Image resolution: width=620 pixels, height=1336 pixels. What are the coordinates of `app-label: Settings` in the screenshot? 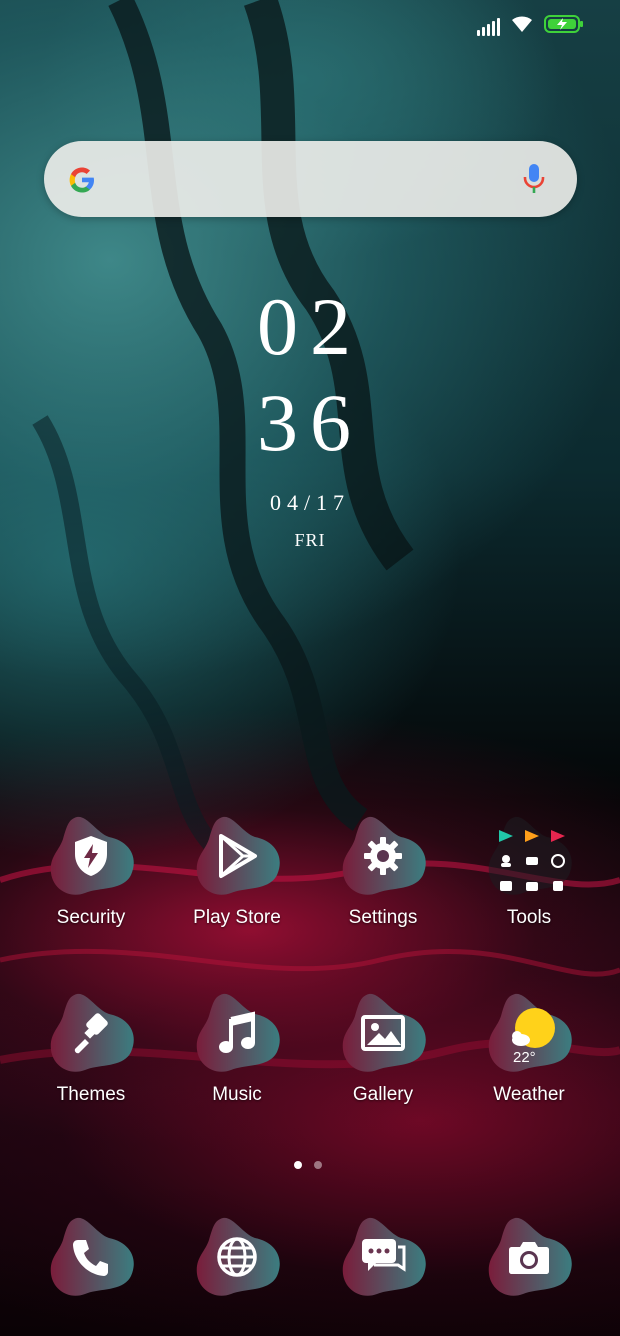 It's located at (383, 917).